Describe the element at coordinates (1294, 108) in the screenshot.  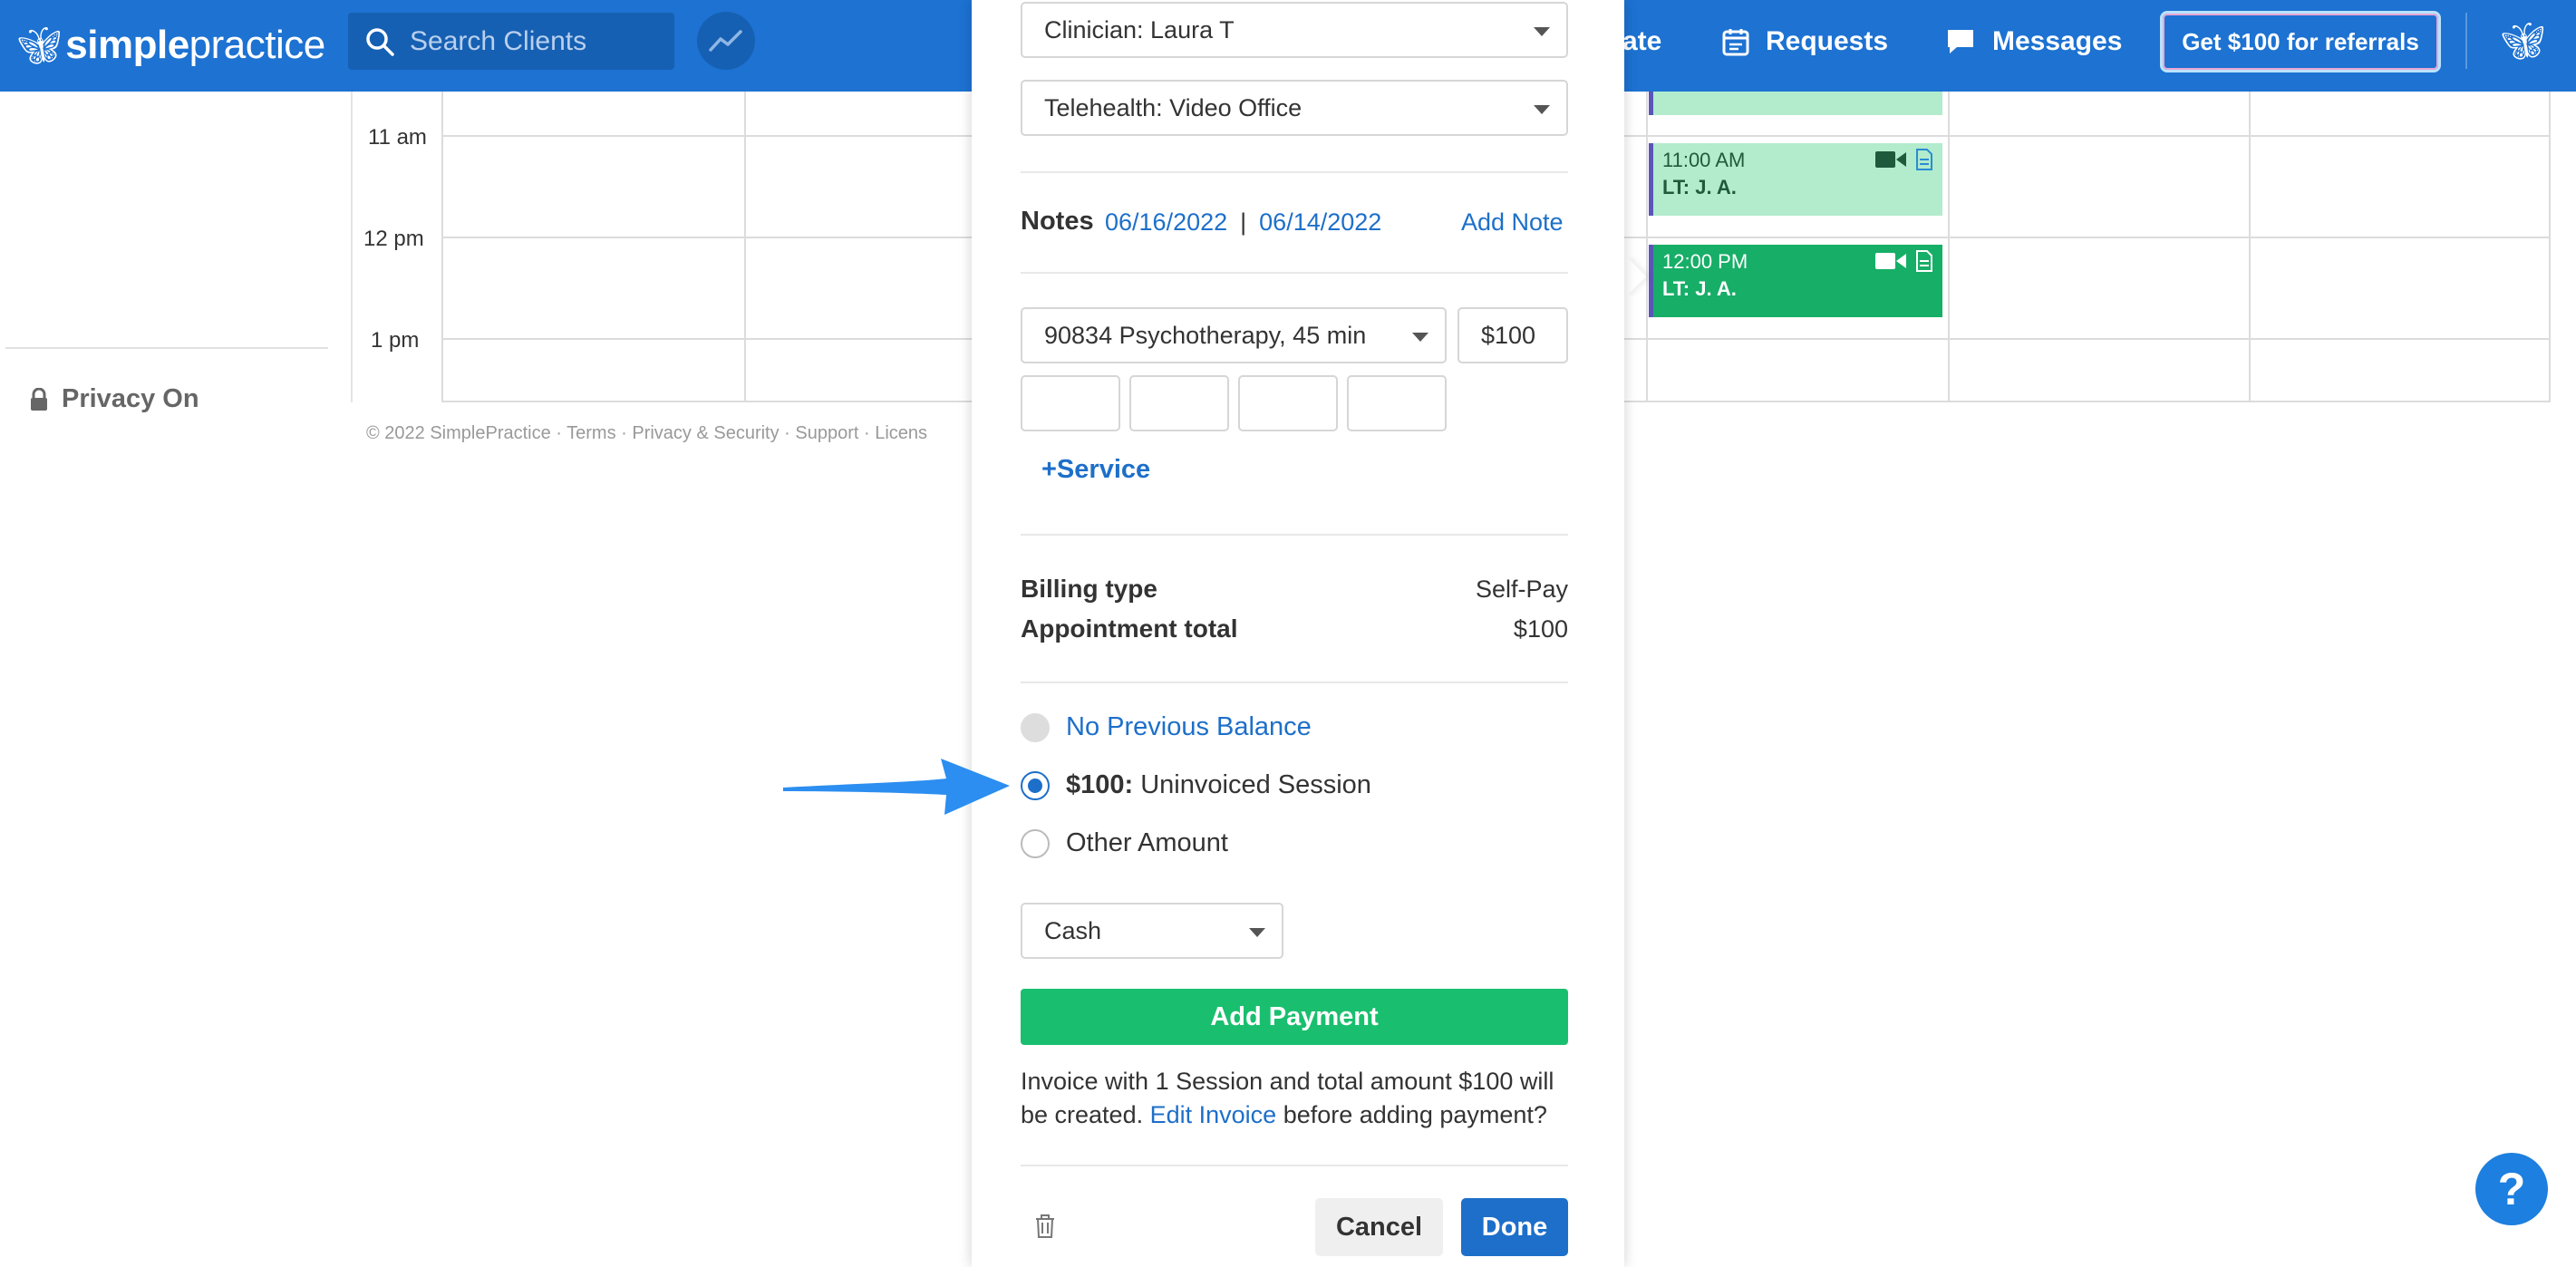
I see `location-select: Telehealth: Video Office` at that location.